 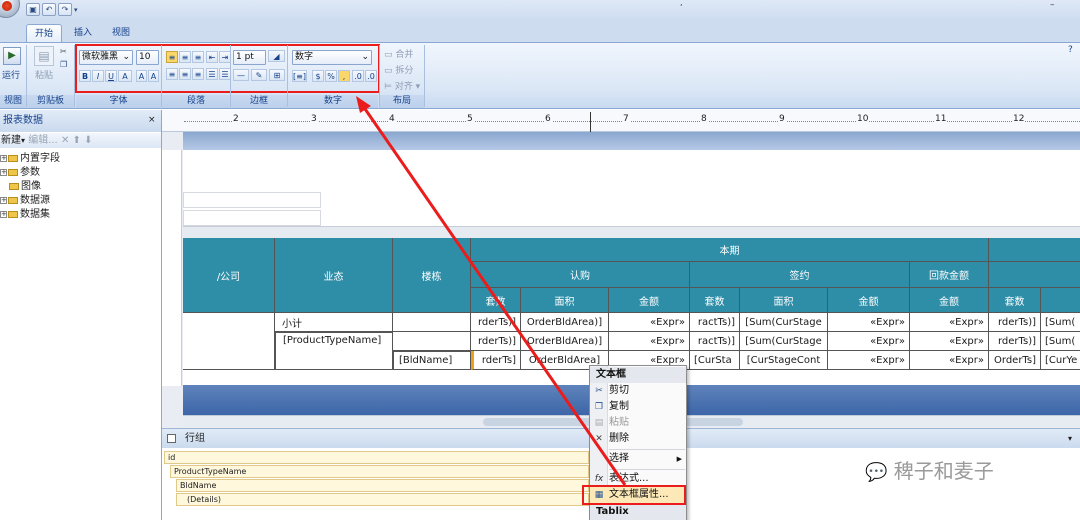 I want to click on row-group-item: ProductTypeName, so click(x=379, y=471).